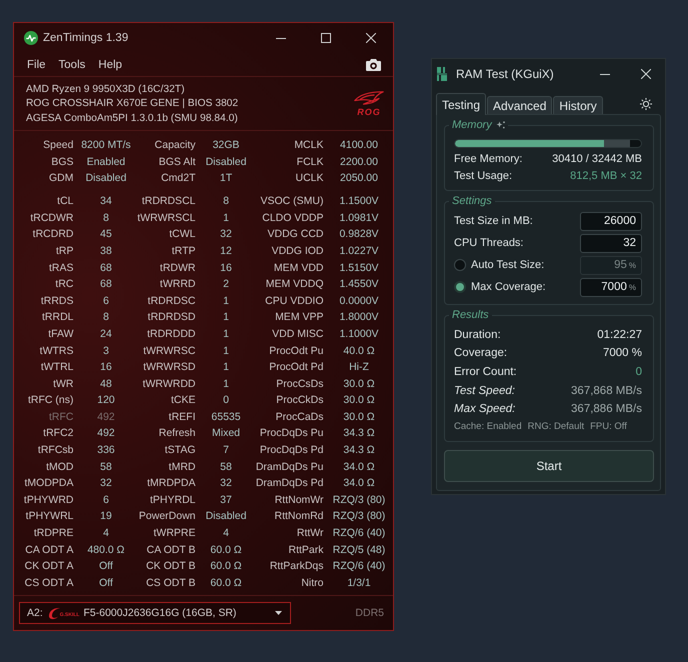  I want to click on timing-label: MEM VPP, so click(299, 317).